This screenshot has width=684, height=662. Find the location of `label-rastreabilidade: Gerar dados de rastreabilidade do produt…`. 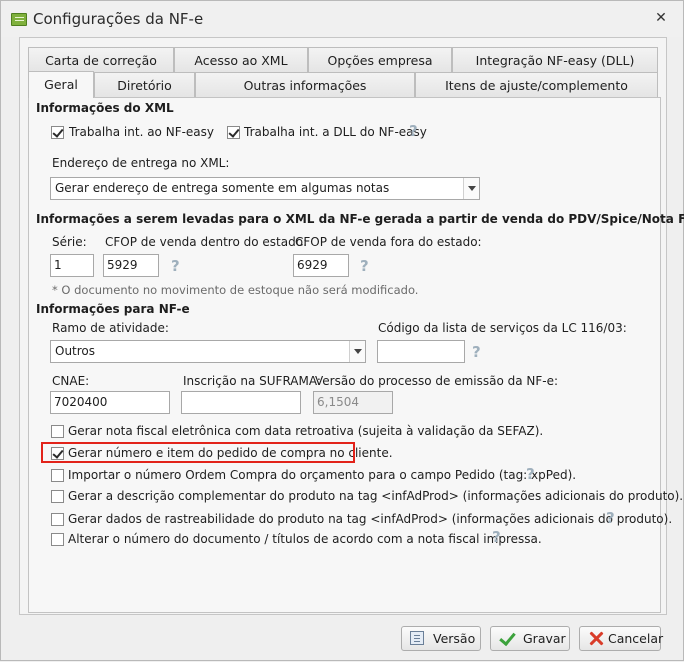

label-rastreabilidade: Gerar dados de rastreabilidade do produt… is located at coordinates (370, 519).